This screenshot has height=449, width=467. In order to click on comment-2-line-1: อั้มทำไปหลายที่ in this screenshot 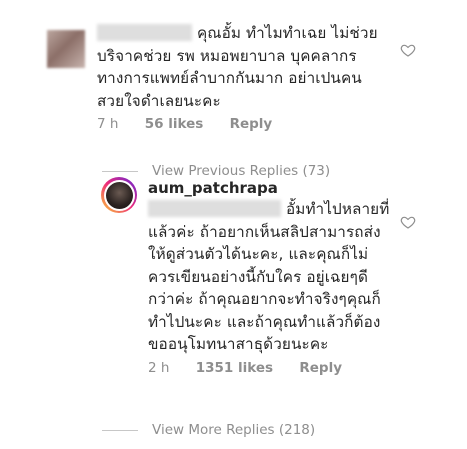, I will do `click(337, 209)`.